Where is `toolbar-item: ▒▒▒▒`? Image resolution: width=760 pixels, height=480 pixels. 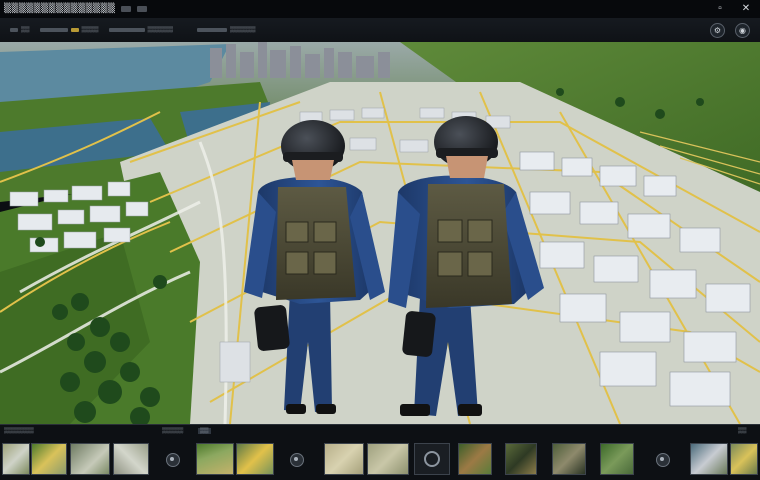 toolbar-item: ▒▒▒▒ is located at coordinates (69, 30).